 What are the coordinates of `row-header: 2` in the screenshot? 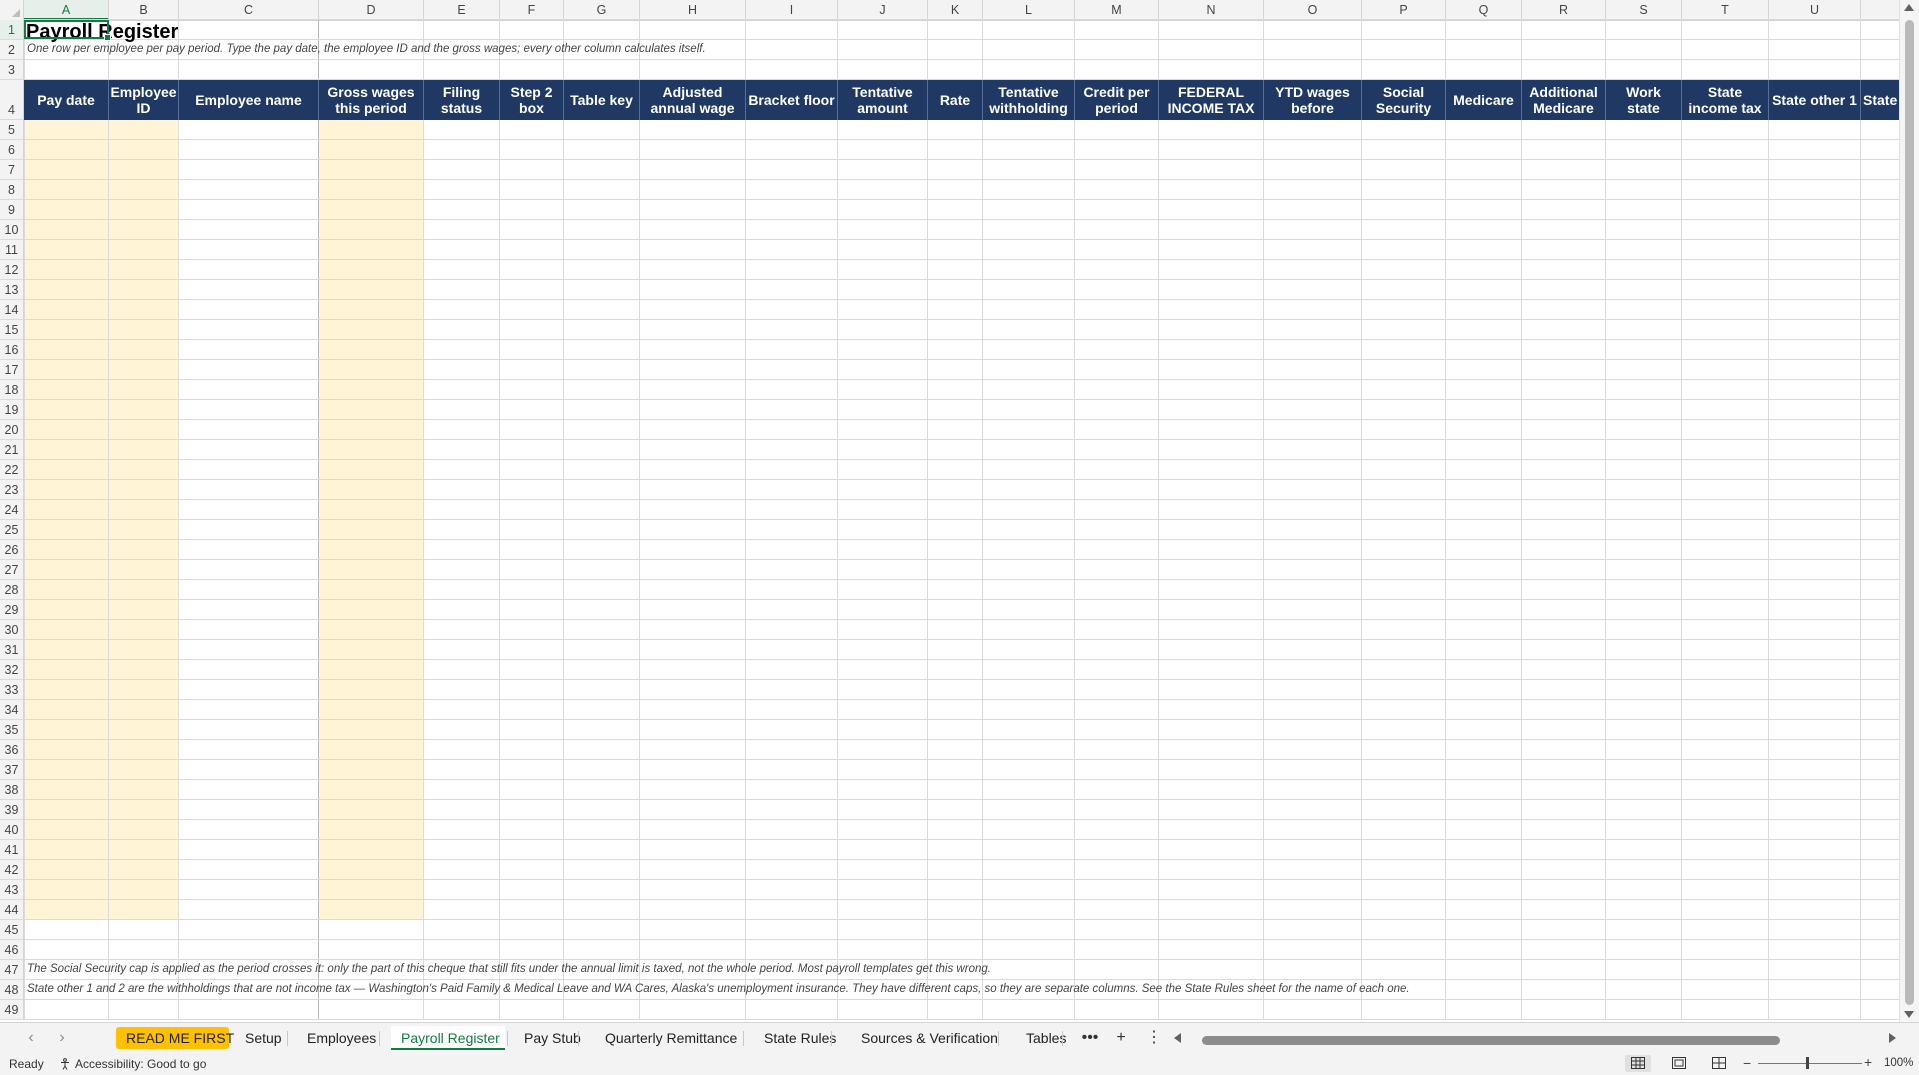 It's located at (11, 50).